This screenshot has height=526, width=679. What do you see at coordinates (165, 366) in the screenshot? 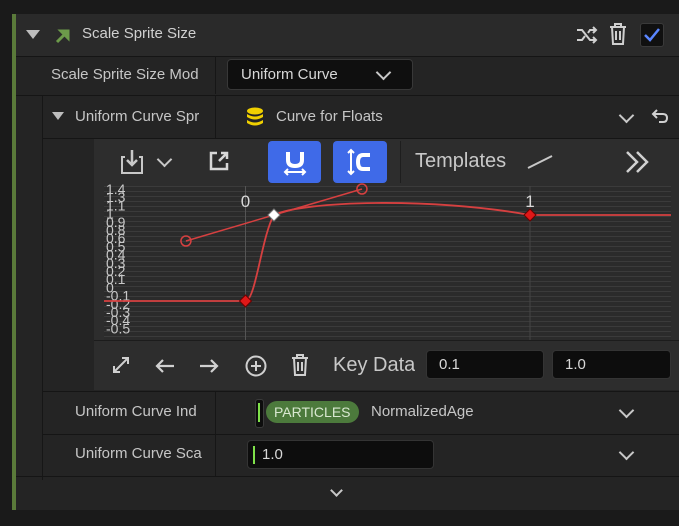
I see `arrow-left-icon` at bounding box center [165, 366].